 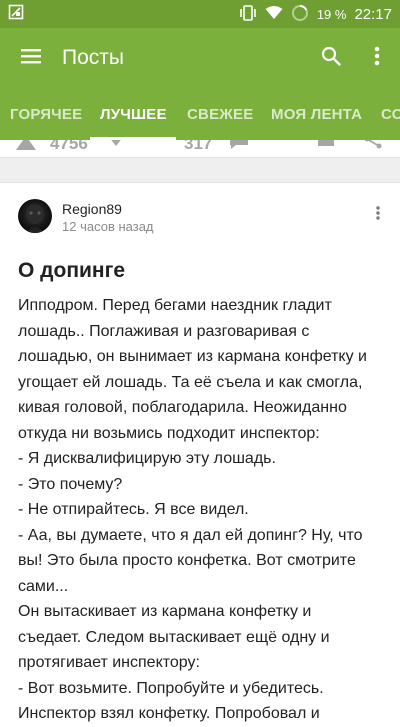 I want to click on post-text-line: Инспектор взял конфетку. Попробовал и, so click(x=169, y=713).